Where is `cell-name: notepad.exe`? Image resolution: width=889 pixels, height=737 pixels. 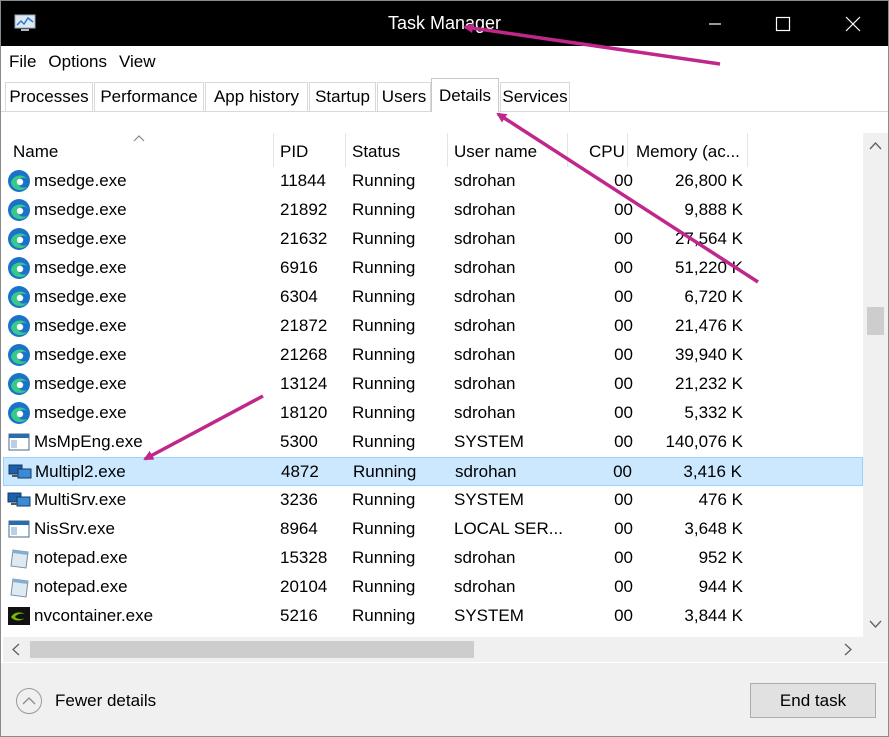
cell-name: notepad.exe is located at coordinates (81, 557).